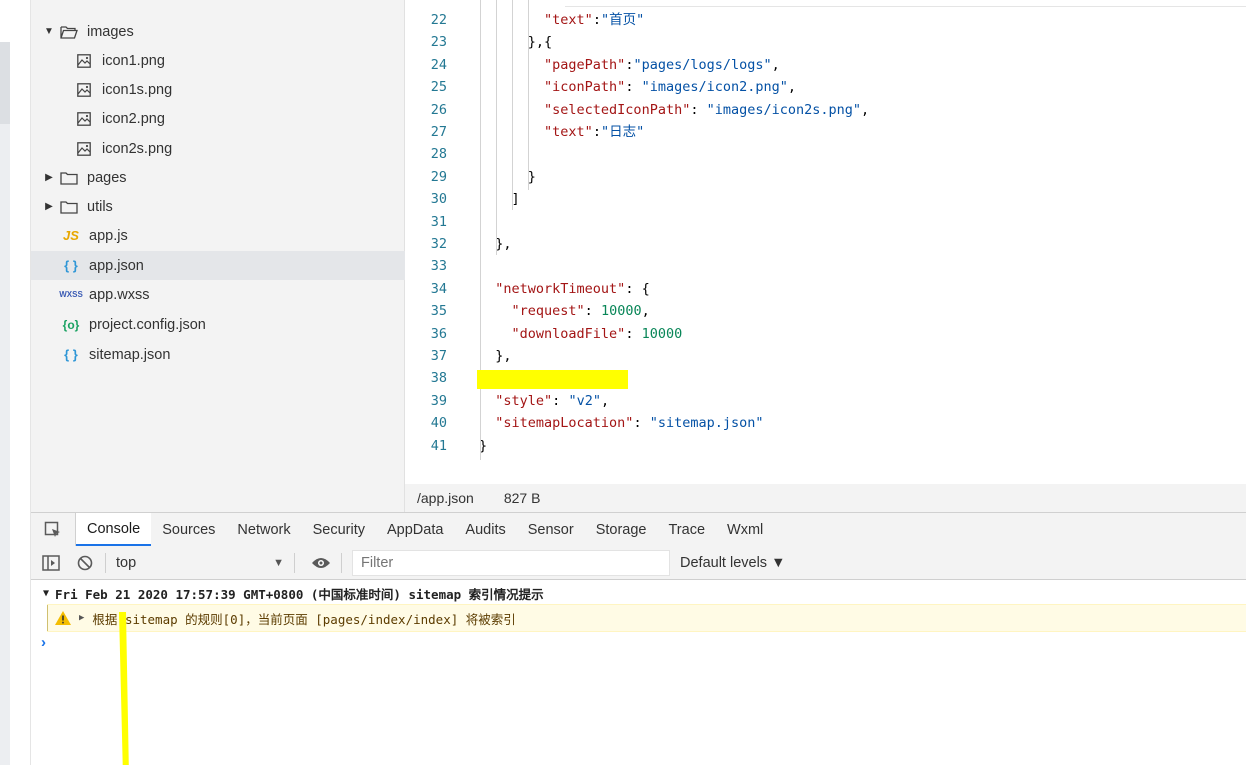  Describe the element at coordinates (825, 356) in the screenshot. I see `code-line: 37 },` at that location.